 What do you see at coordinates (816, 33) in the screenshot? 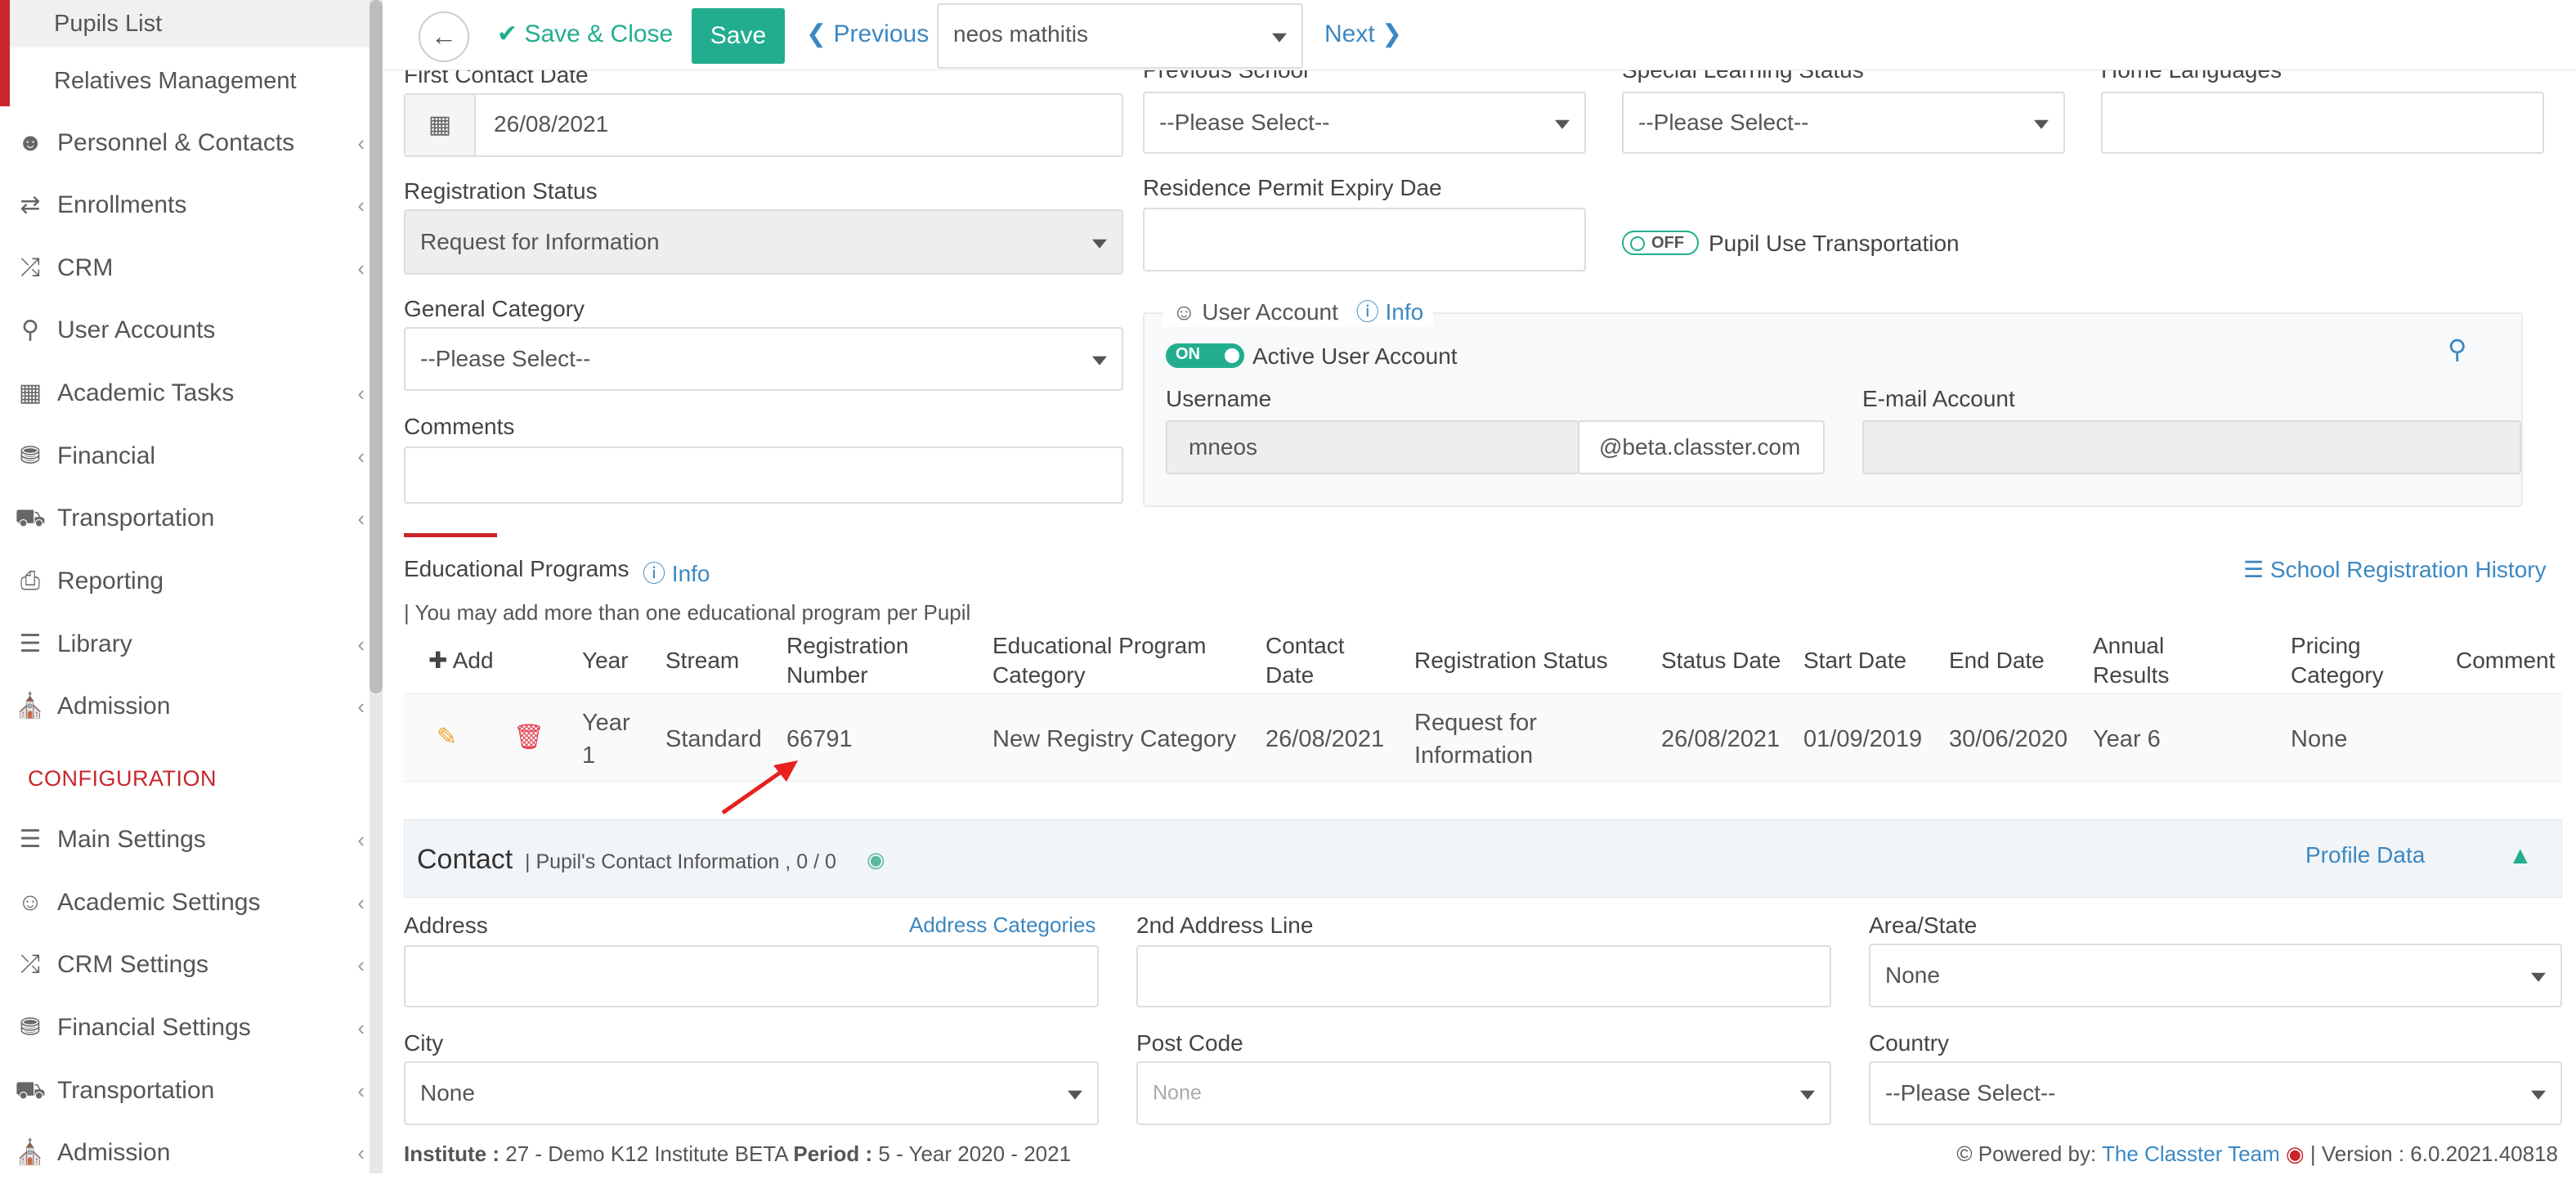
I see `chevron-left-icon: ❮` at bounding box center [816, 33].